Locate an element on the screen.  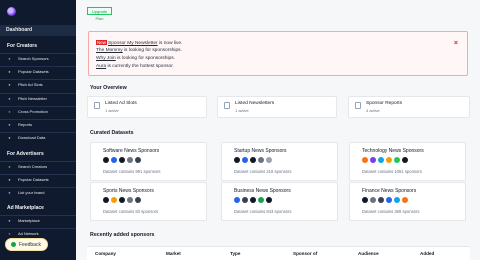
overview-card-title: Listed Newsletters is located at coordinates (255, 103).